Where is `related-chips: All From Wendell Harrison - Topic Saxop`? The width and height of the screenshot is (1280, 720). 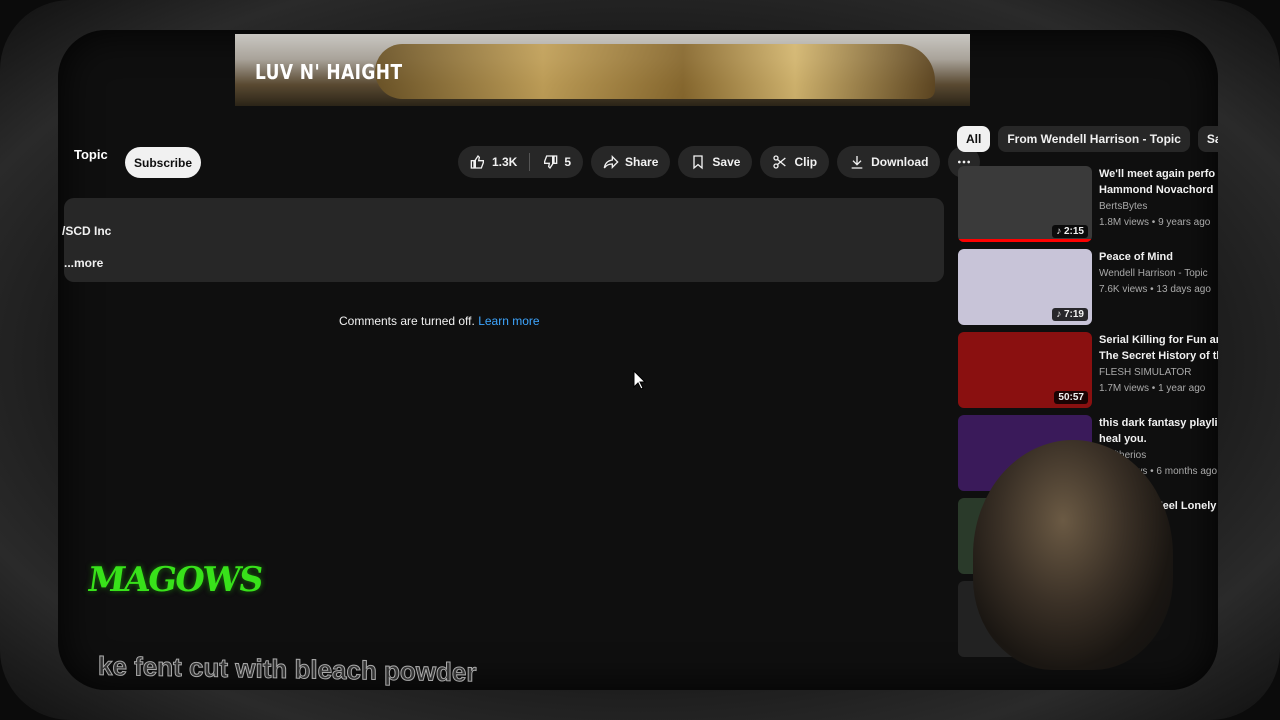 related-chips: All From Wendell Harrison - Topic Saxop is located at coordinates (1087, 139).